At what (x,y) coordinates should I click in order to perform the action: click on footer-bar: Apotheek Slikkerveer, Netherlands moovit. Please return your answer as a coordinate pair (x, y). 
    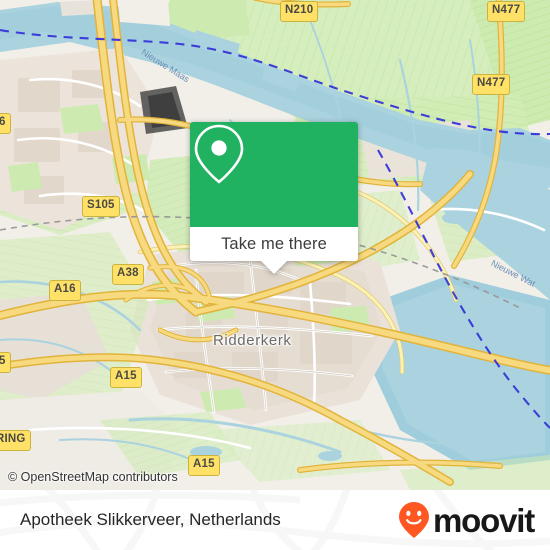
    Looking at the image, I should click on (275, 520).